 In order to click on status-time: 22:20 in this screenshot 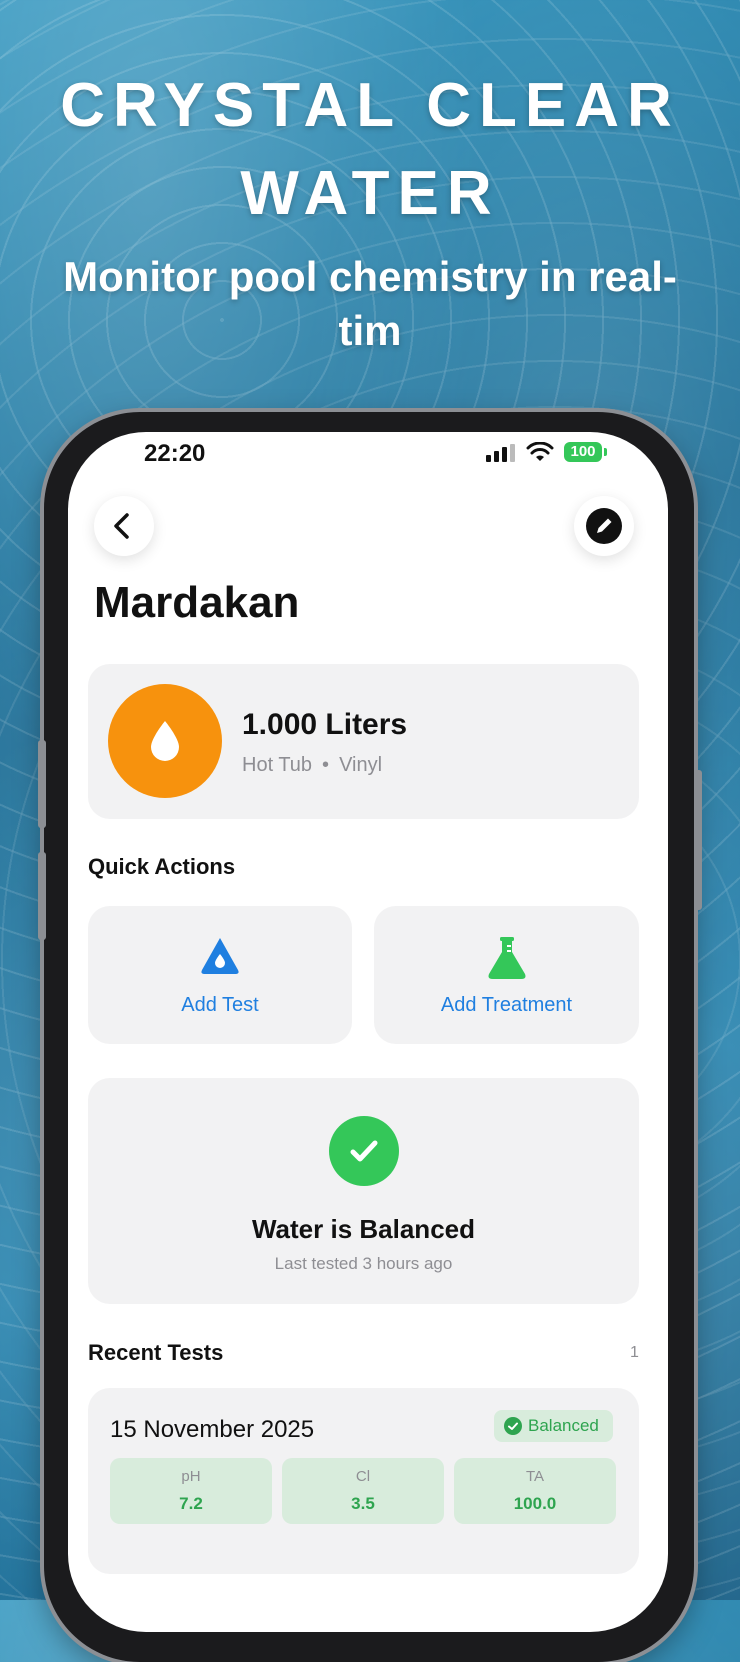, I will do `click(175, 453)`.